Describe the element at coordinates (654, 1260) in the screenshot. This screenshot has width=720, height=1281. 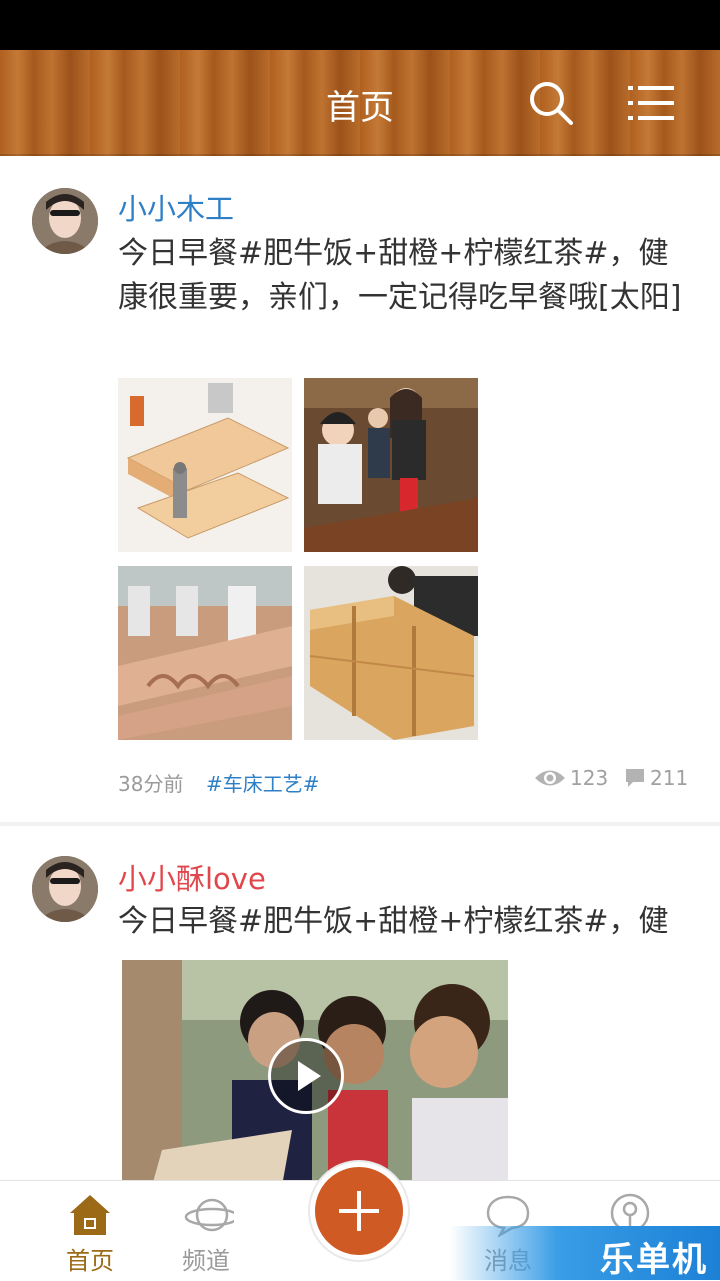
I see `watermark-text: 乐单机` at that location.